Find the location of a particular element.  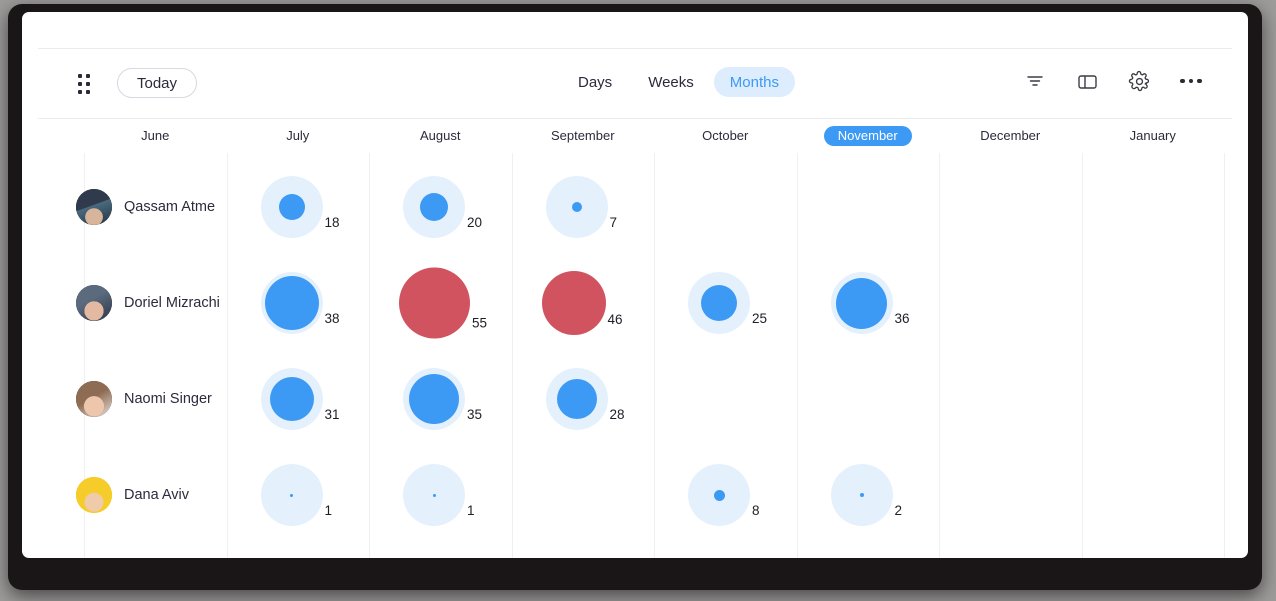

month-header-label: September is located at coordinates (582, 135).